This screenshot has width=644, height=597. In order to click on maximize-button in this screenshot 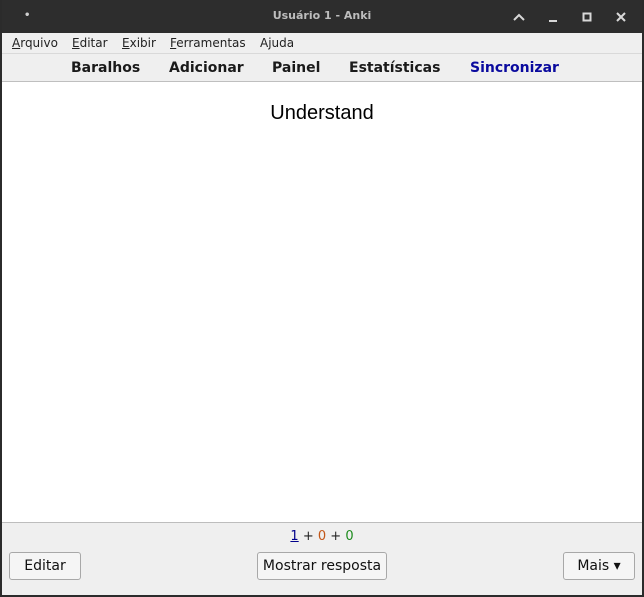, I will do `click(587, 17)`.